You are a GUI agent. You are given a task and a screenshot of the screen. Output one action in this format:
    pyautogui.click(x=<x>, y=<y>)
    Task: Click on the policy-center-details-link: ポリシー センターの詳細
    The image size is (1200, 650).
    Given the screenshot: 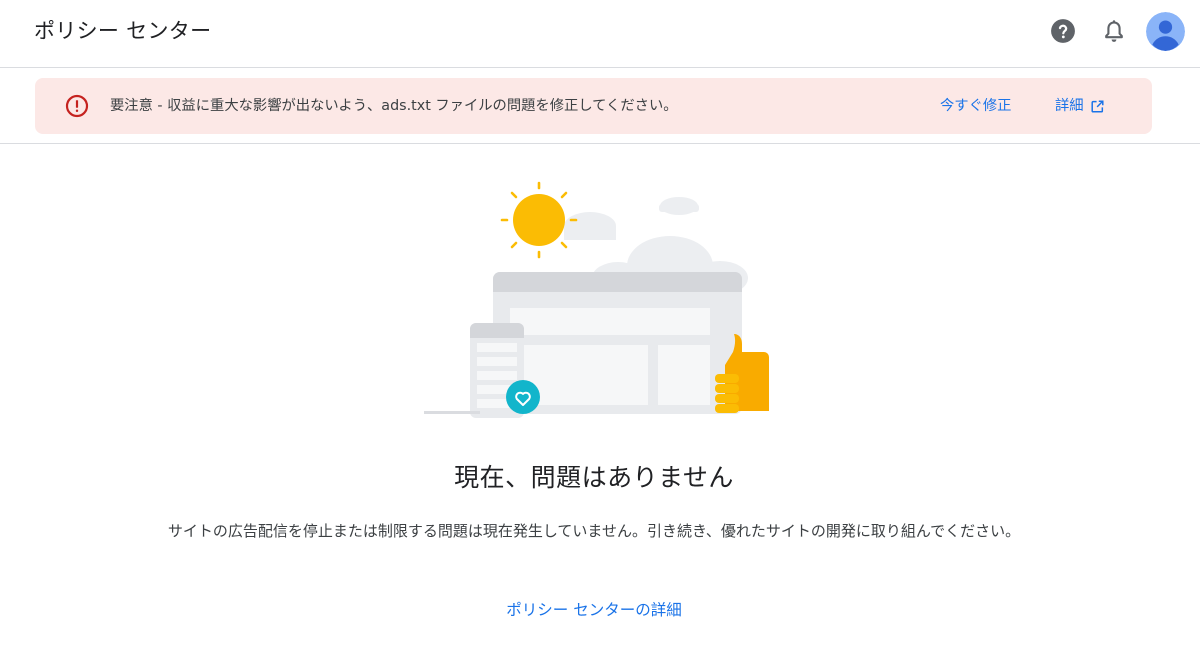 What is the action you would take?
    pyautogui.click(x=593, y=610)
    